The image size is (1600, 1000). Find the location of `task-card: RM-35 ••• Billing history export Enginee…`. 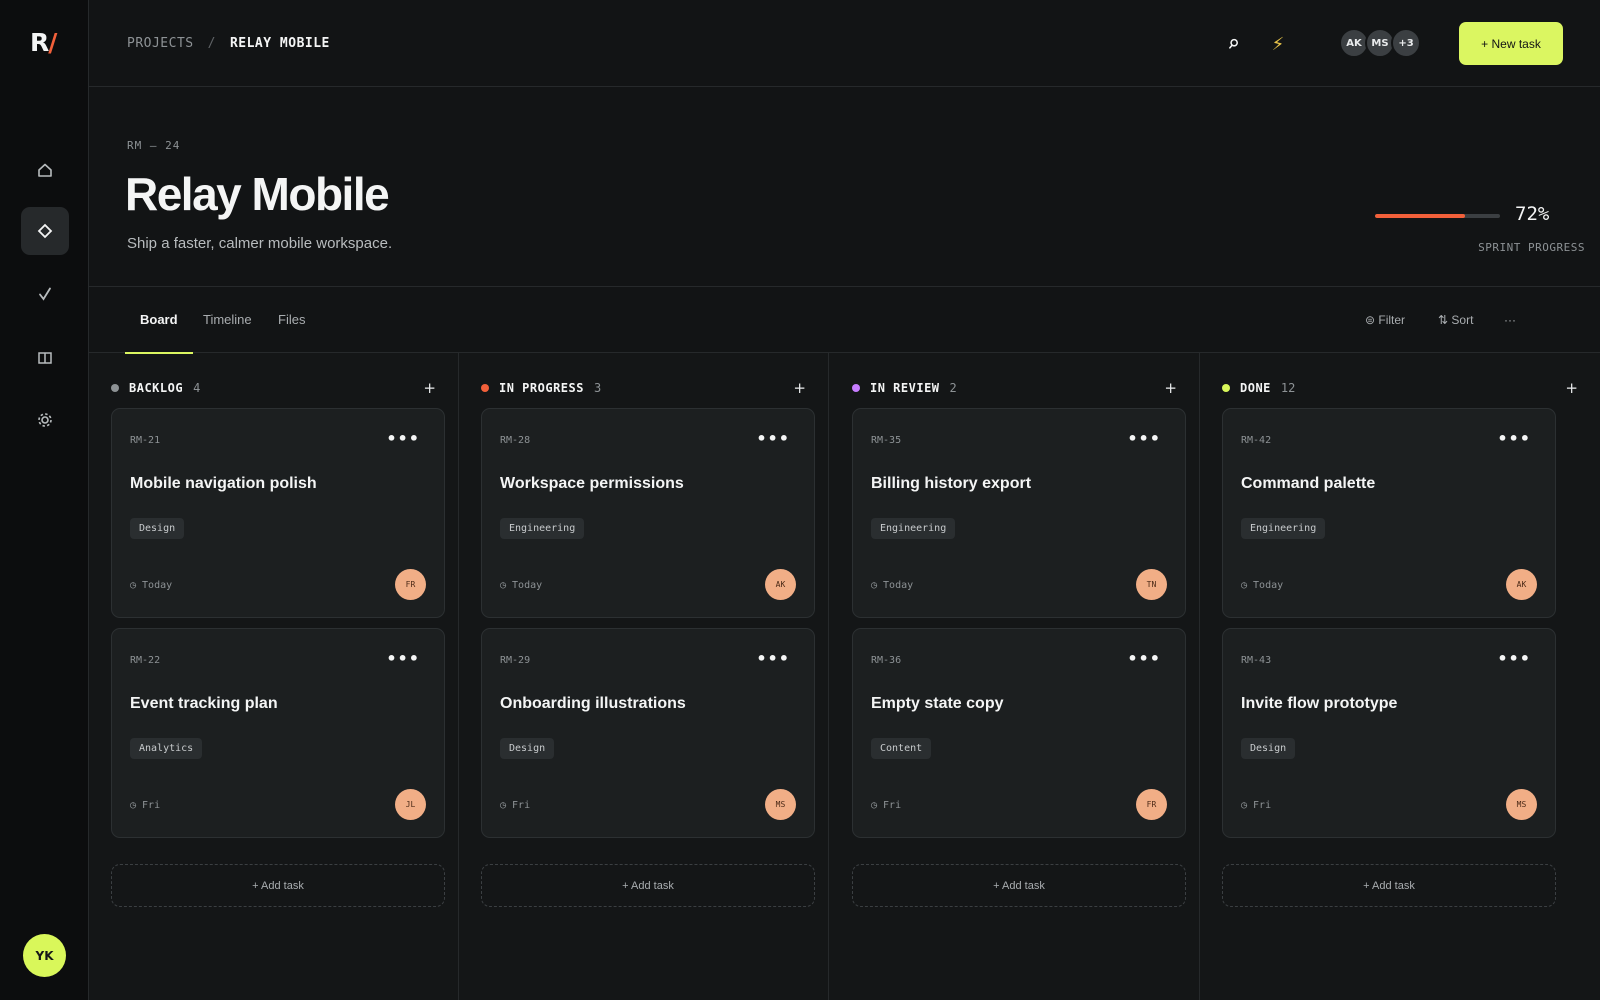

task-card: RM-35 ••• Billing history export Enginee… is located at coordinates (1019, 513).